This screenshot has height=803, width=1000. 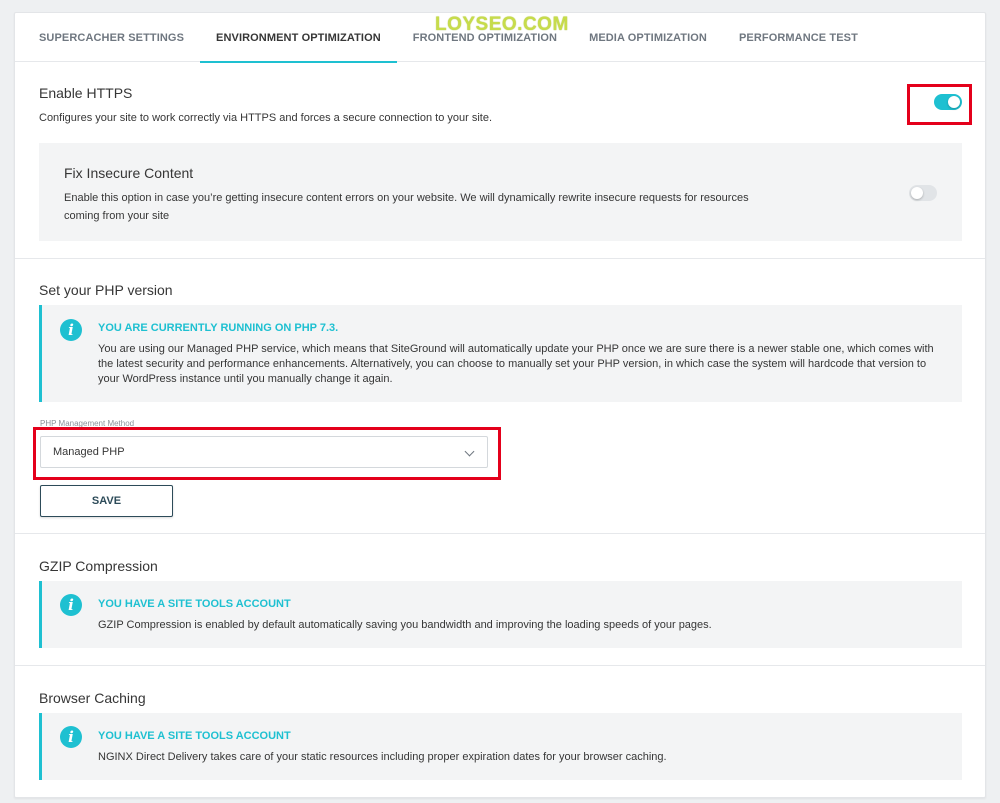 I want to click on browser-caching-title: Browser Caching, so click(x=92, y=698).